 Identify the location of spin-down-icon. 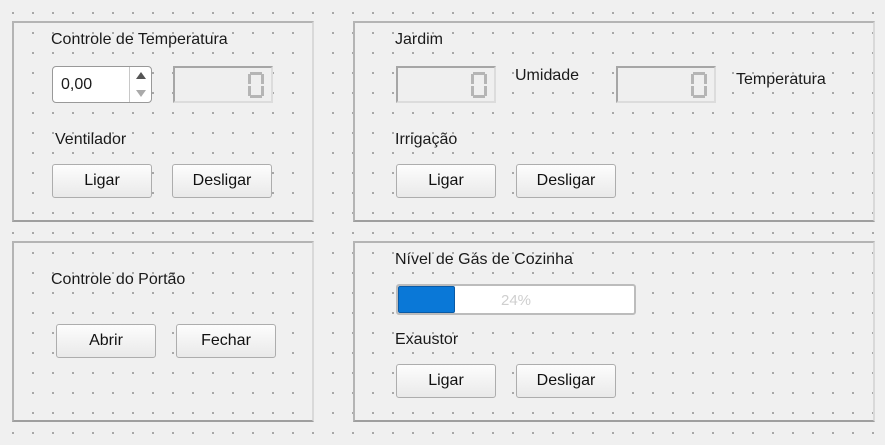
(140, 94).